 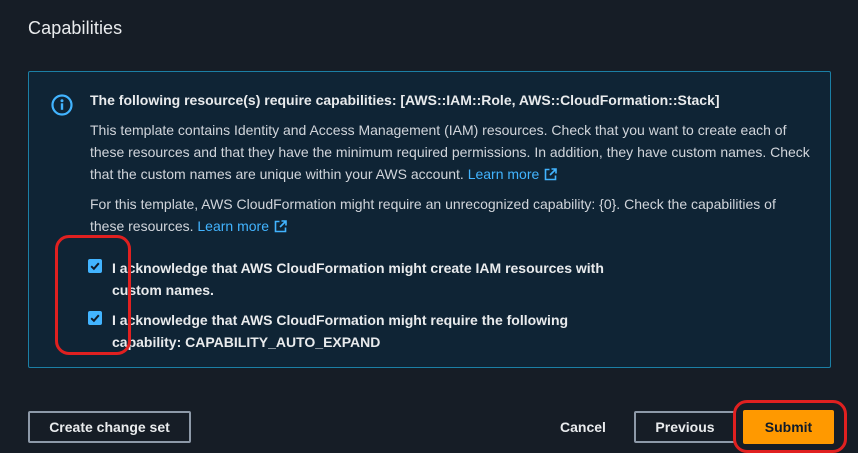 What do you see at coordinates (233, 226) in the screenshot?
I see `learn-more-link-capability-label: Learn more` at bounding box center [233, 226].